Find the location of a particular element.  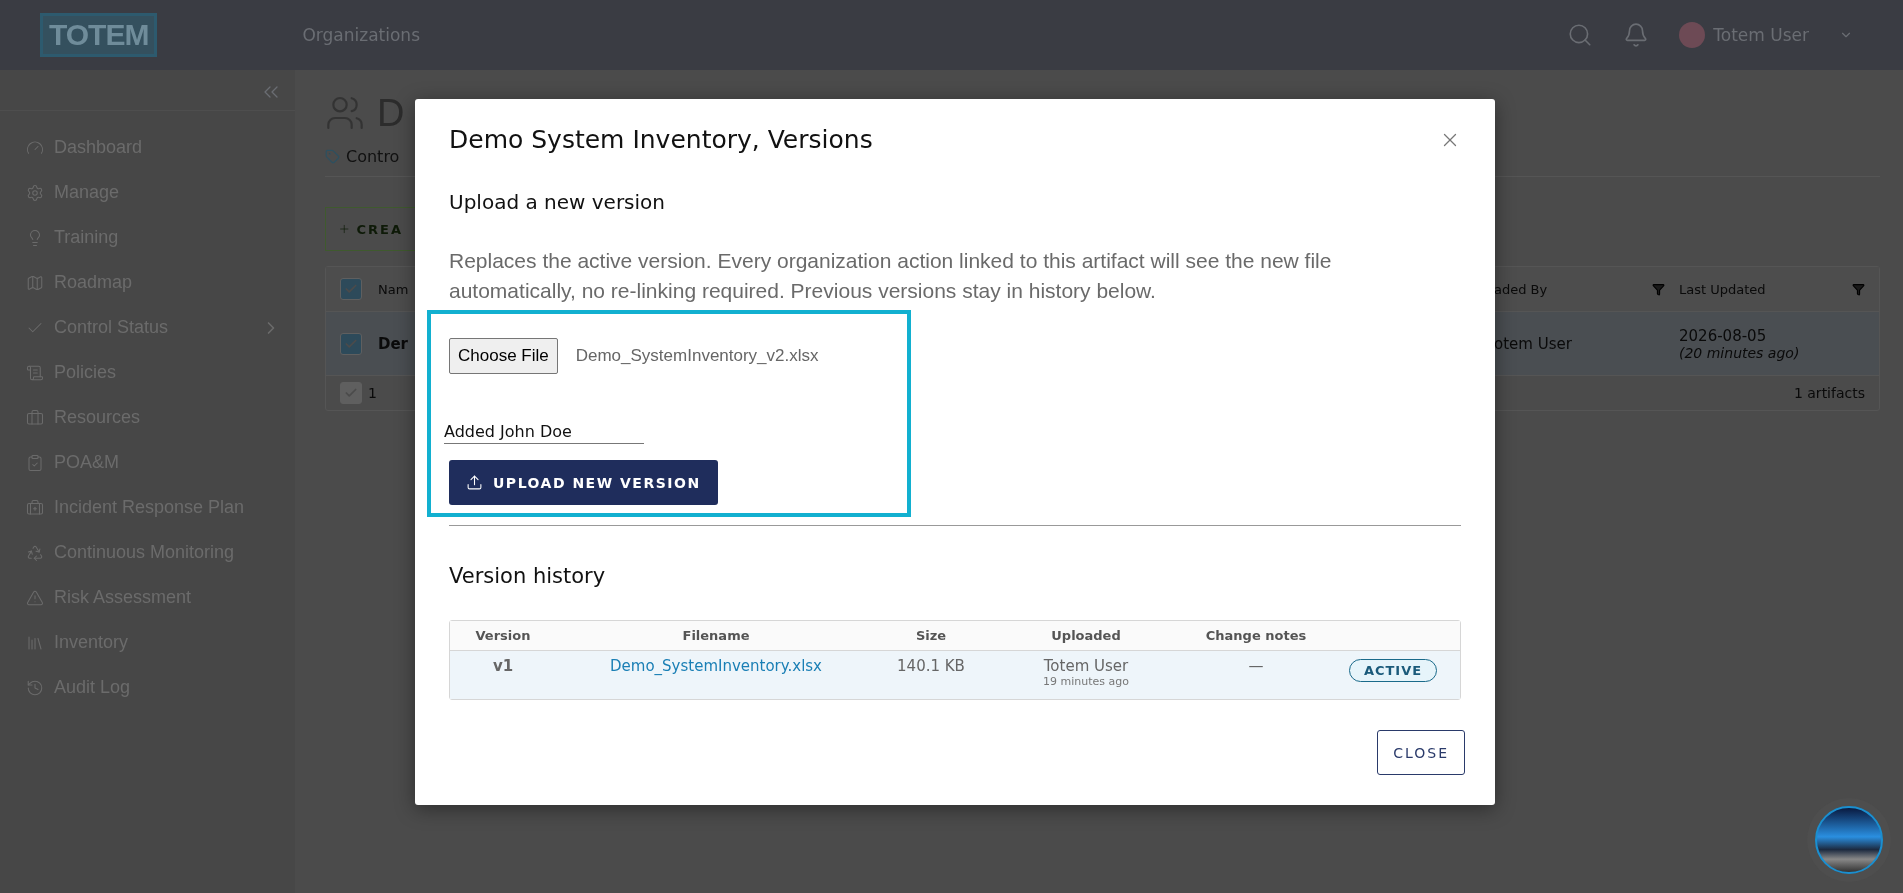

status-badge: ACTIVE is located at coordinates (1393, 670).